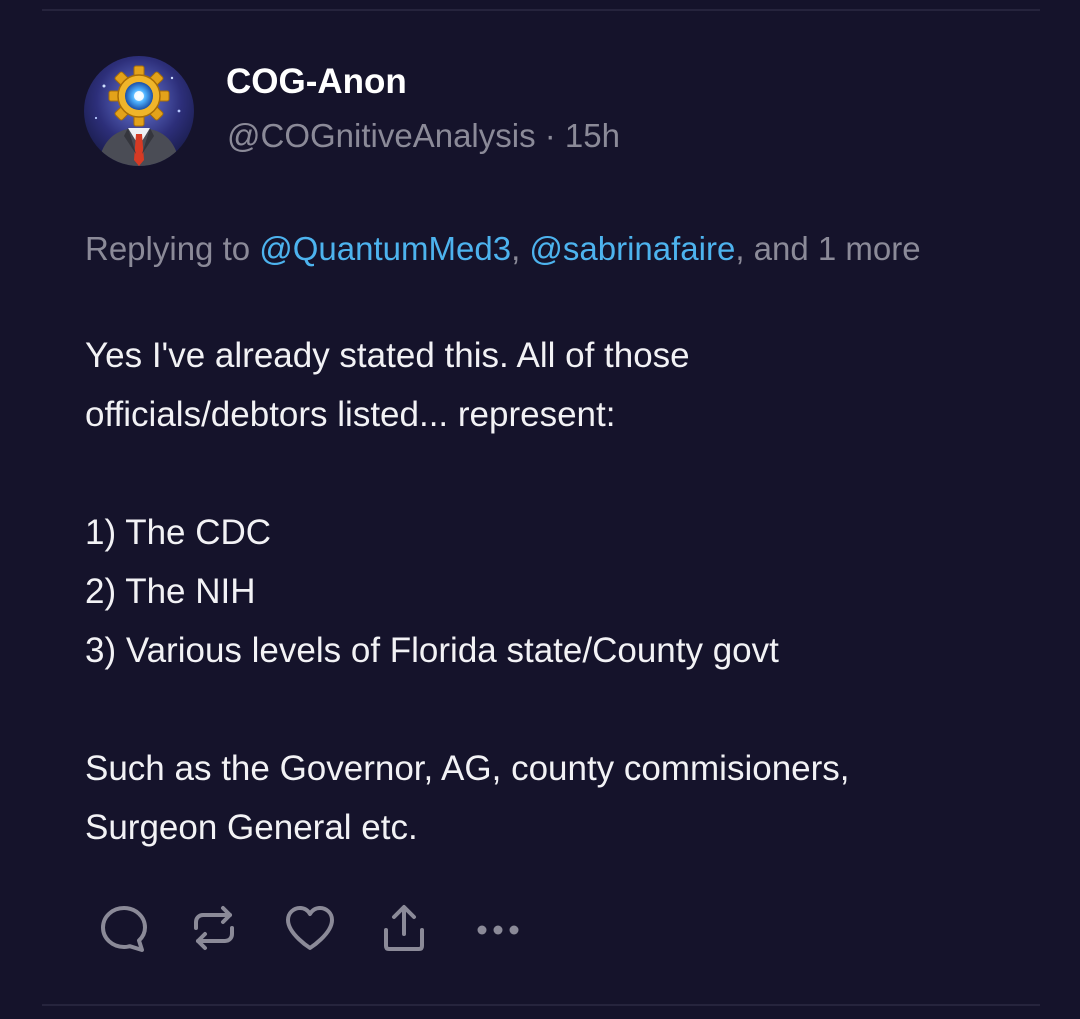 The height and width of the screenshot is (1019, 1080). Describe the element at coordinates (350, 414) in the screenshot. I see `post-text-line: officials/debtors listed... represent:` at that location.